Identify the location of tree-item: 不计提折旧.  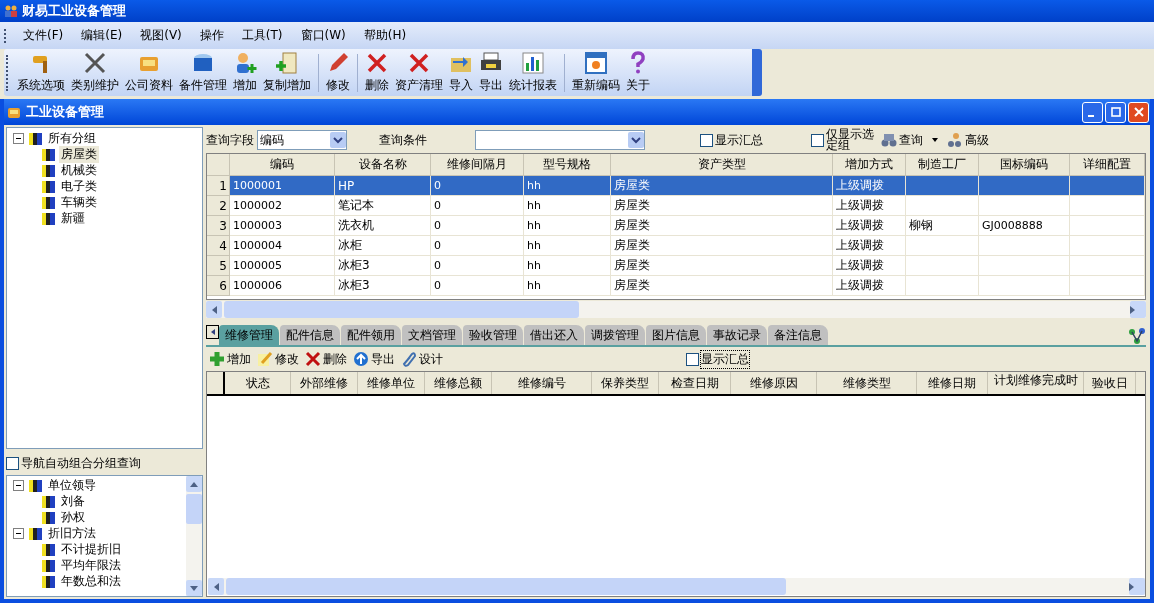
(91, 549).